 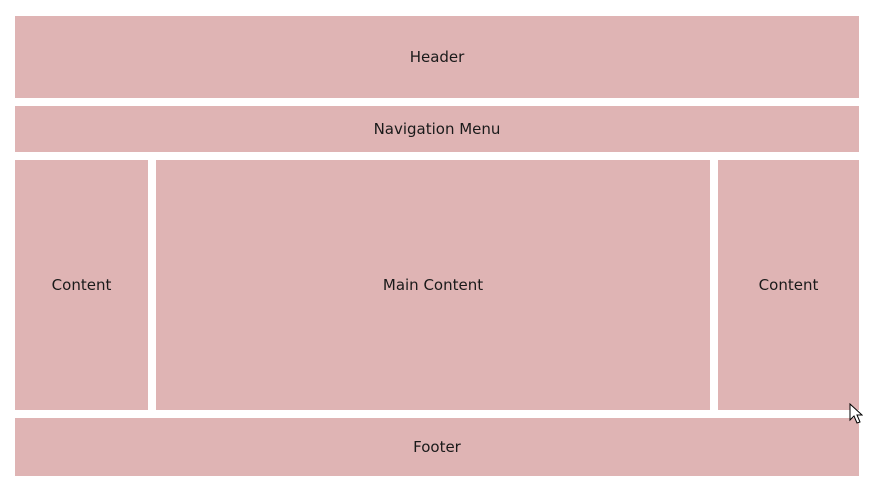 I want to click on header-label: Header, so click(x=437, y=57).